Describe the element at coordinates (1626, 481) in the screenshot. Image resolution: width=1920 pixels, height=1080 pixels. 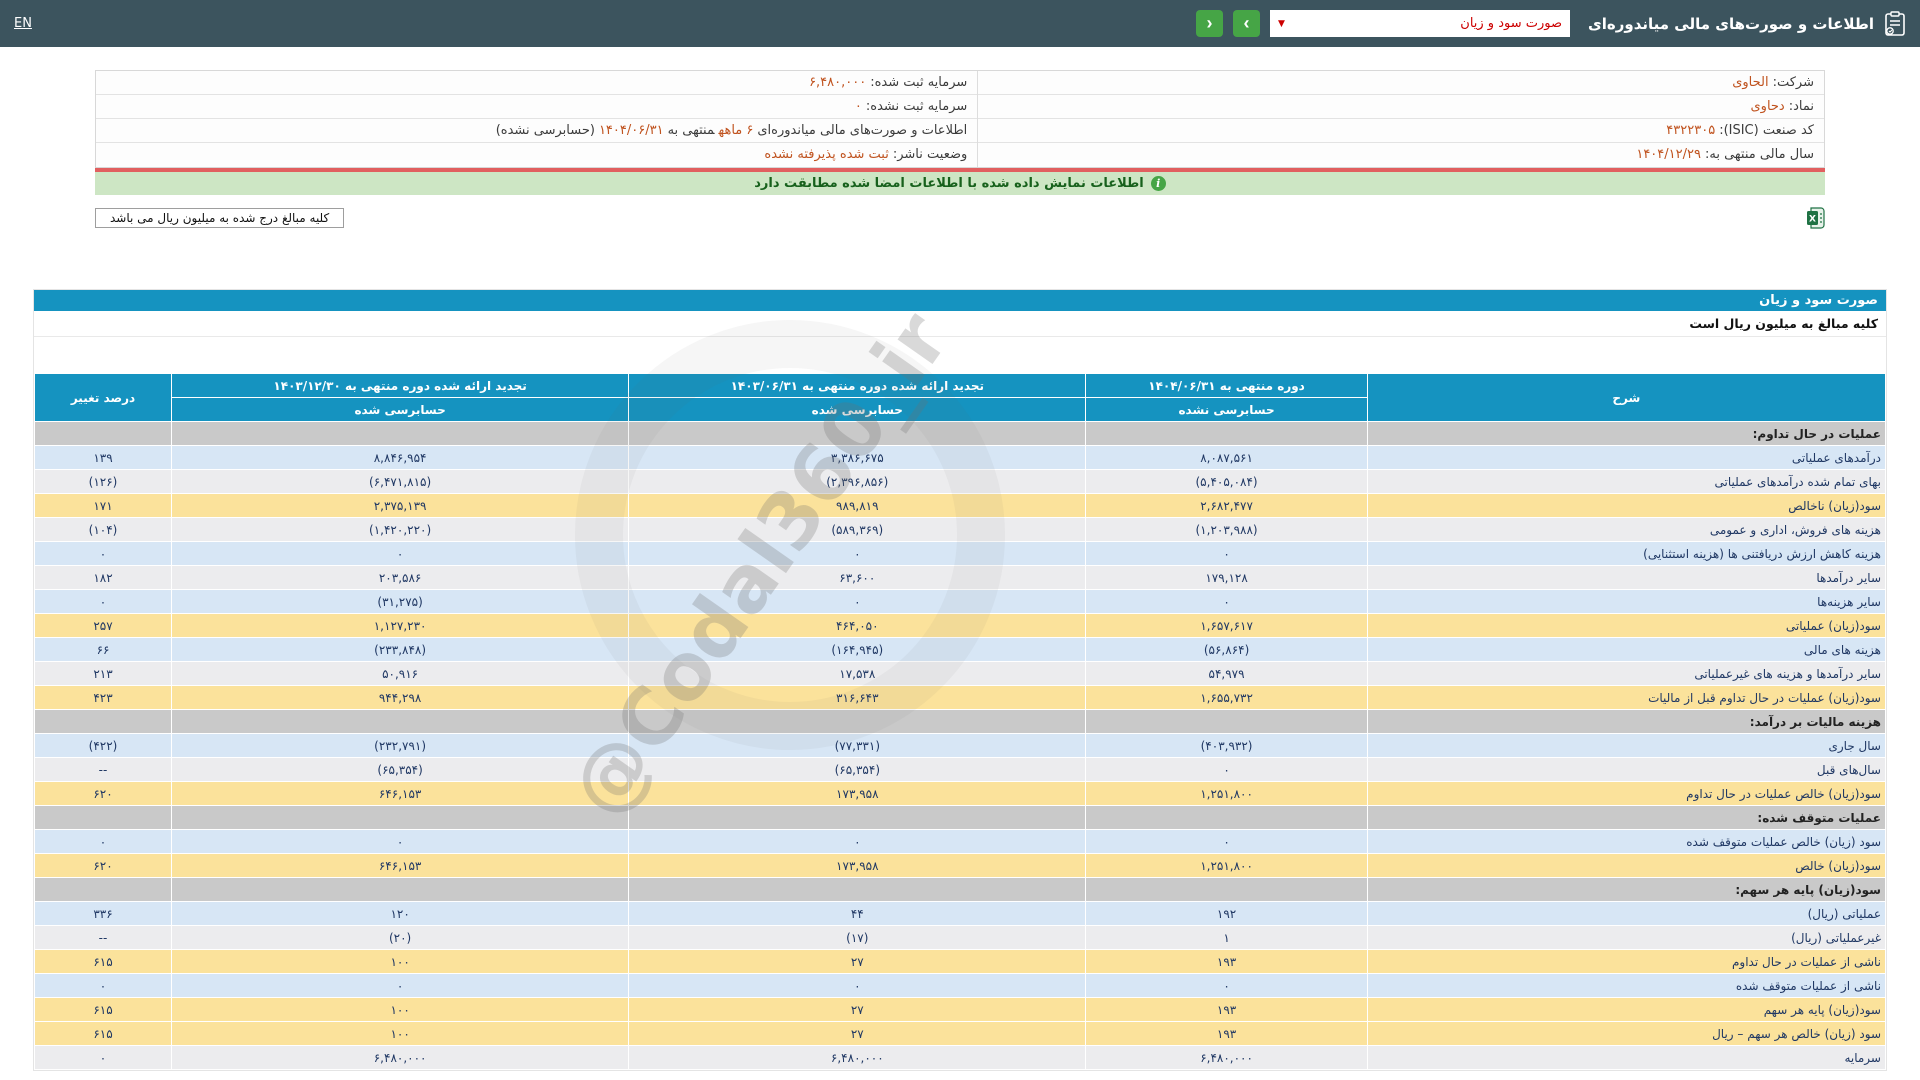
I see `row-description-cell: بهای تمام شده درآمدهای عملیاتی` at that location.